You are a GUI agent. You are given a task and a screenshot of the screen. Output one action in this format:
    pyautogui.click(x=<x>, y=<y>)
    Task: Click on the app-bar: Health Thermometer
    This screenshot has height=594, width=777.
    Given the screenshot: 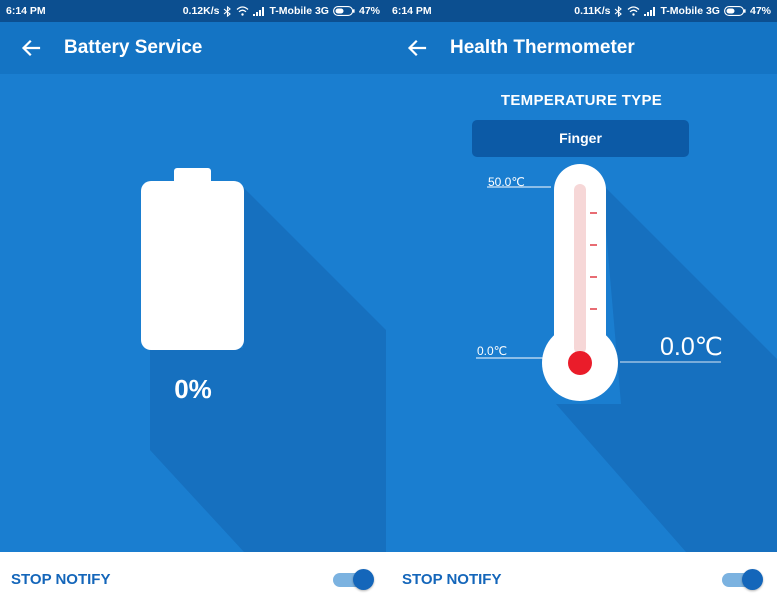 What is the action you would take?
    pyautogui.click(x=581, y=48)
    